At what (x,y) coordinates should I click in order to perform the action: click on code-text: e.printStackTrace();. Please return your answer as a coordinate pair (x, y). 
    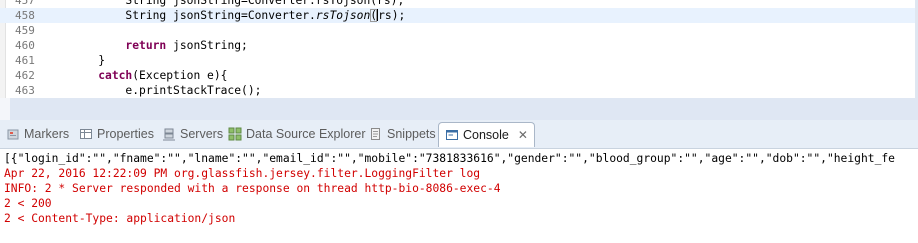
    Looking at the image, I should click on (166, 90).